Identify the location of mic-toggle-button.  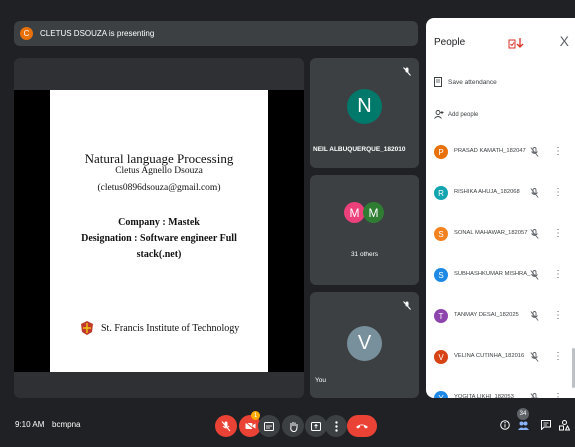
(226, 426).